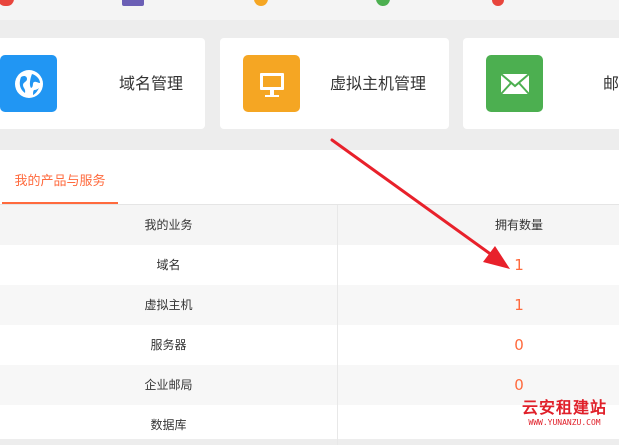  What do you see at coordinates (7, 3) in the screenshot?
I see `red-partial-icon` at bounding box center [7, 3].